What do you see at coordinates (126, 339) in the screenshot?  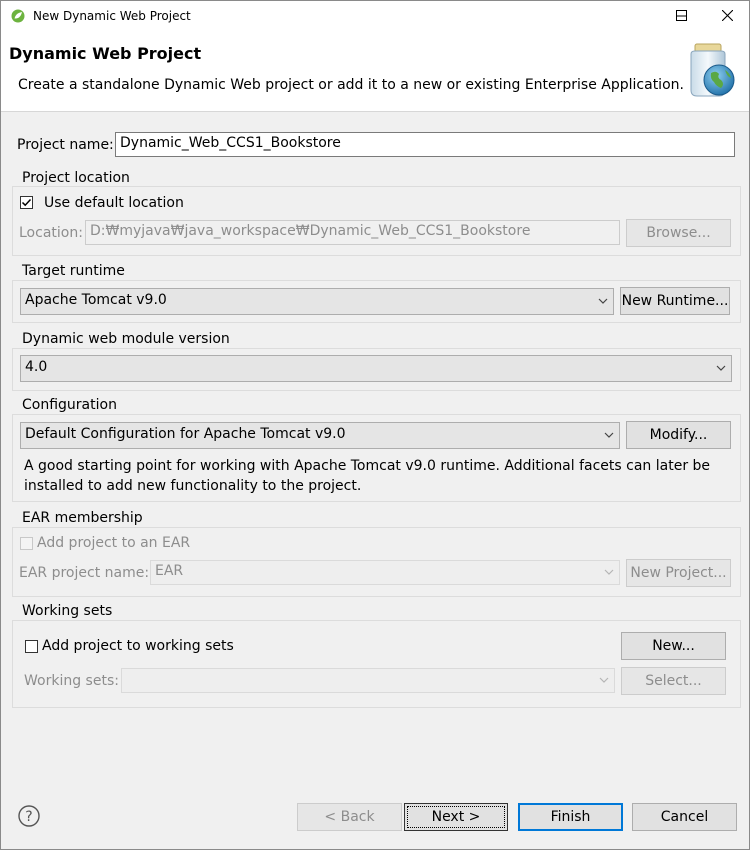 I see `module-version-legend: Dynamic web module version` at bounding box center [126, 339].